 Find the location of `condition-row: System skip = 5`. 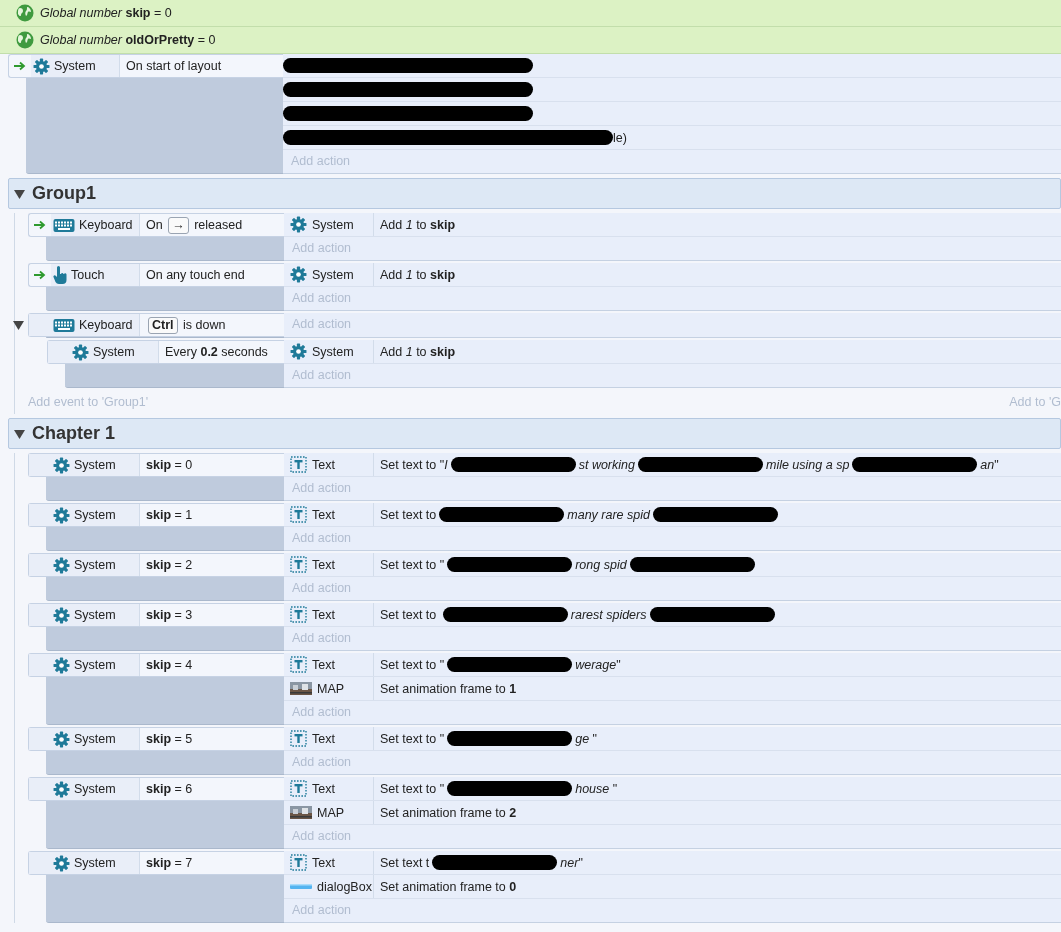

condition-row: System skip = 5 is located at coordinates (156, 739).